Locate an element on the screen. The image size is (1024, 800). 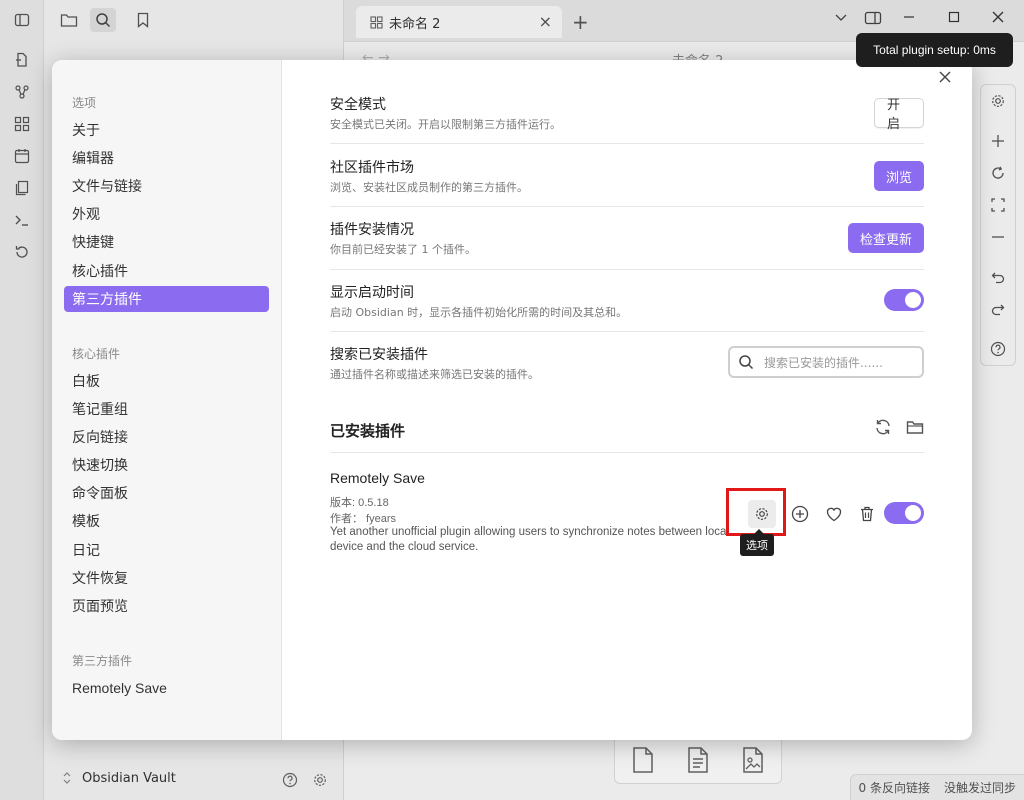
plugin-name: Remotely Save is located at coordinates (377, 478).